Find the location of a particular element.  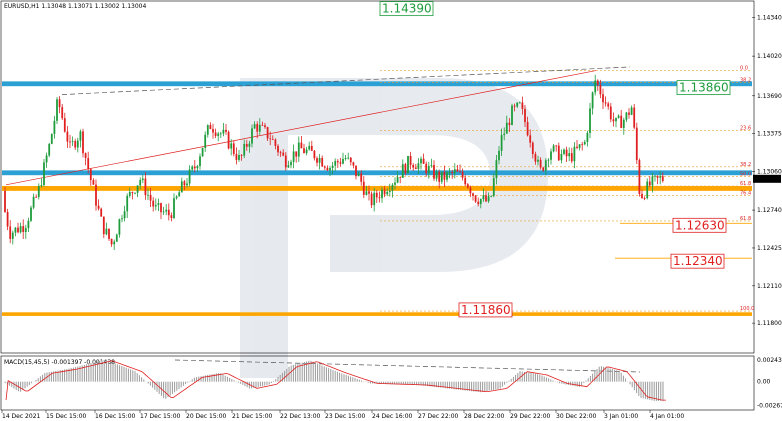

price-tag: 1.13004 is located at coordinates (767, 179).